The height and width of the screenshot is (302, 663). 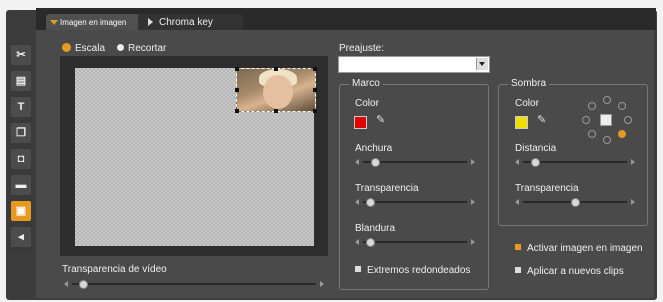 I want to click on radio-scale: Escala, so click(x=84, y=48).